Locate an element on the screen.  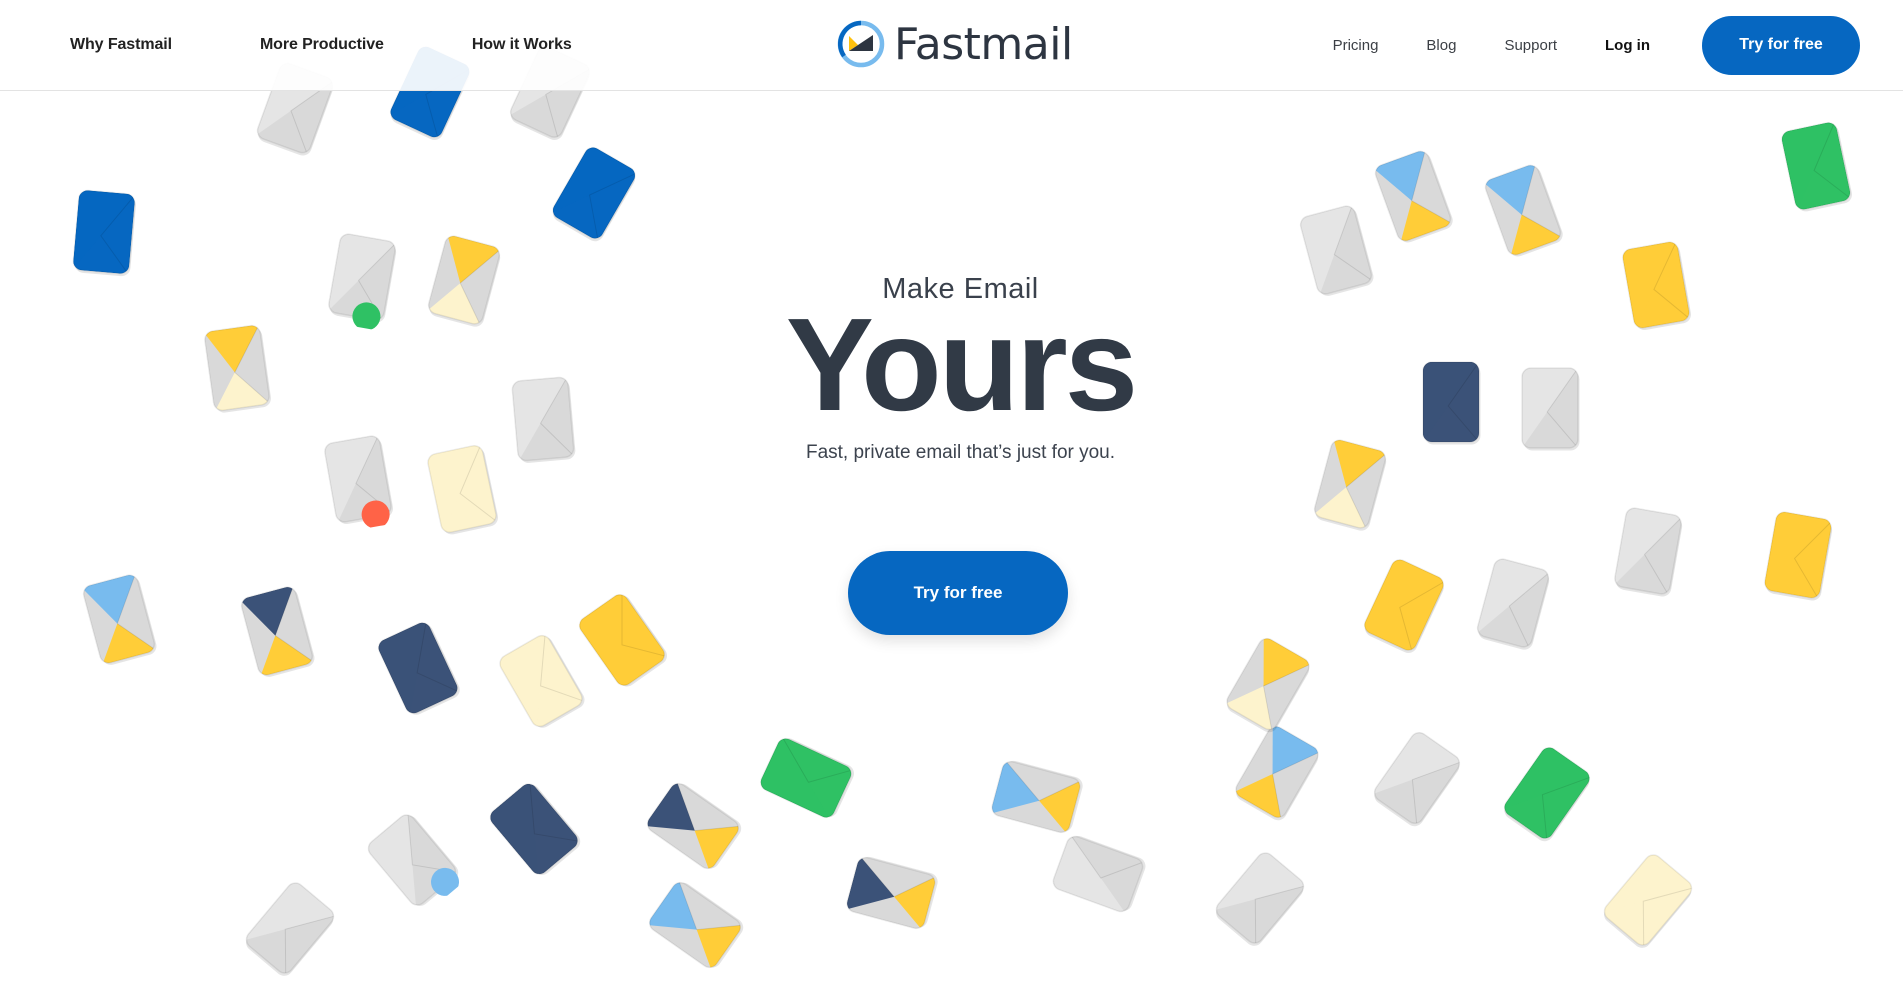
fastmail-logo-icon is located at coordinates (861, 44).